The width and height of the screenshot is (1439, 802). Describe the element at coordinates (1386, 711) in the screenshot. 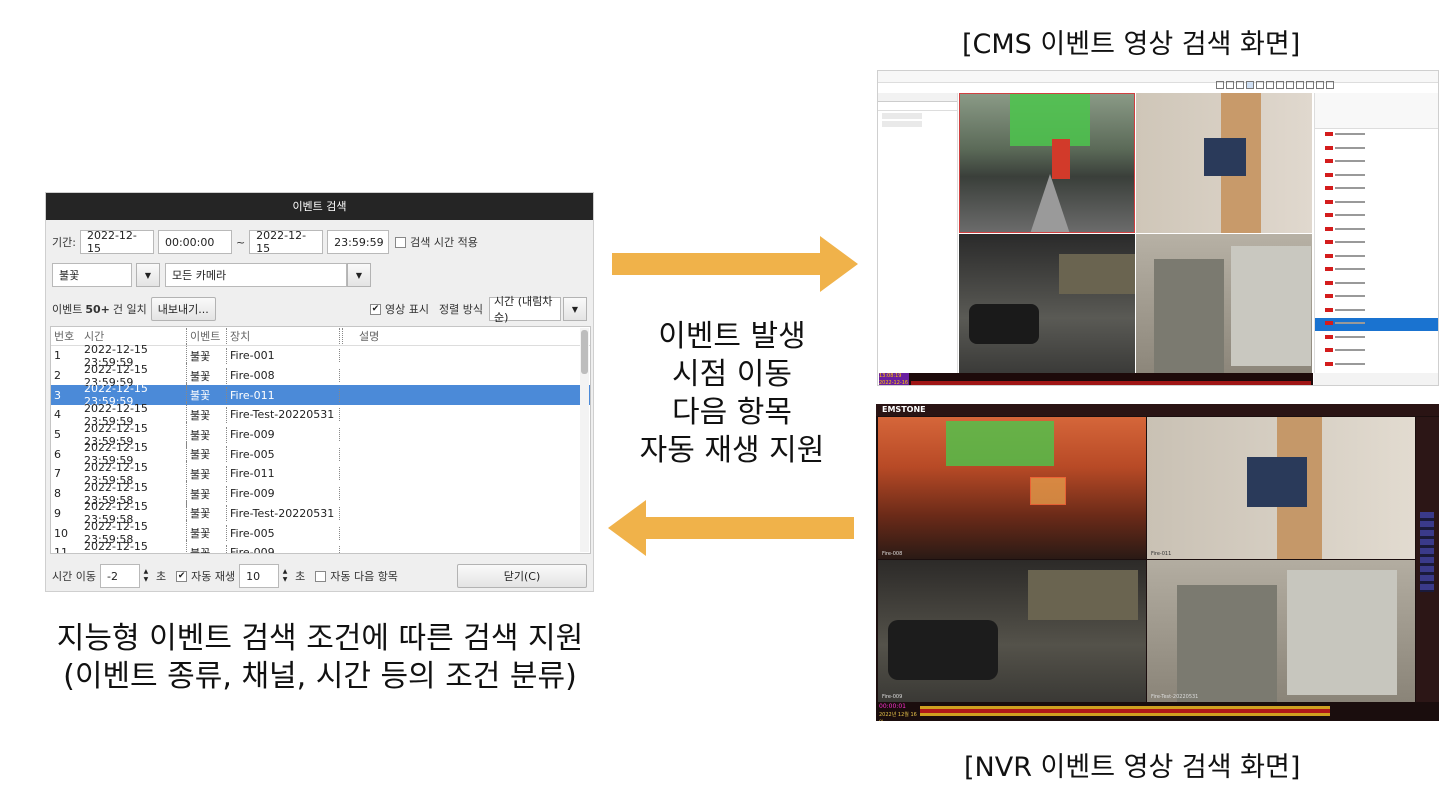

I see `nvr-playback-controls` at that location.